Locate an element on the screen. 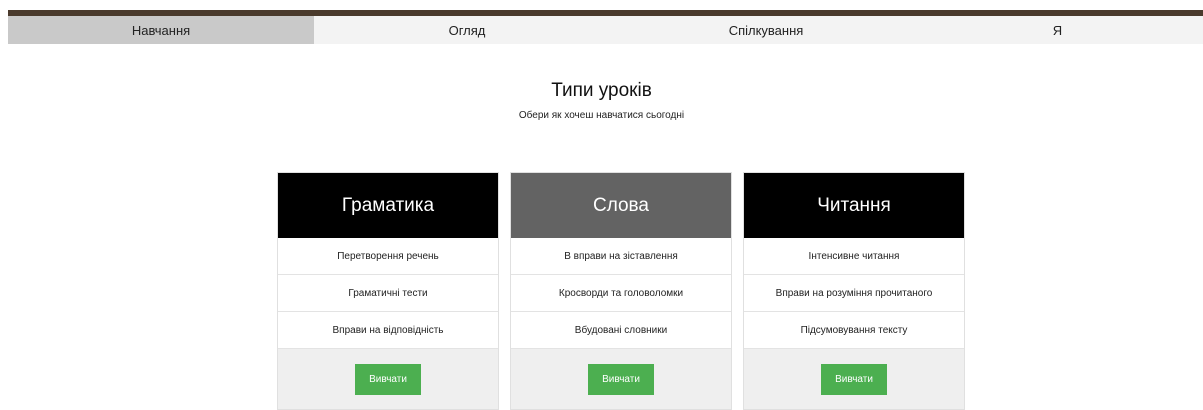 The height and width of the screenshot is (410, 1203). nav-tab-label: Я is located at coordinates (1057, 30).